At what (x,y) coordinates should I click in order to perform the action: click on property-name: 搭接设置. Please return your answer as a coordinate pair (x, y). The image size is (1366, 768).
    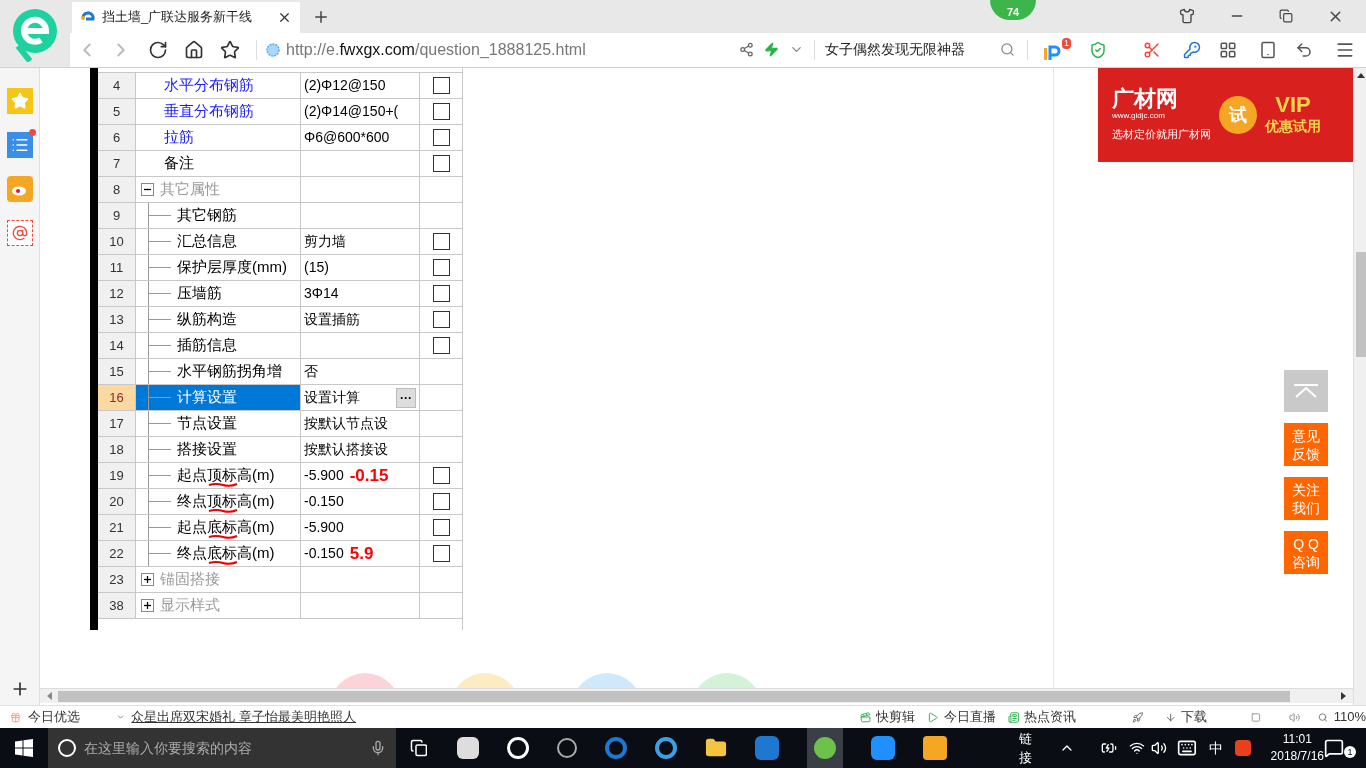
    Looking at the image, I should click on (207, 449).